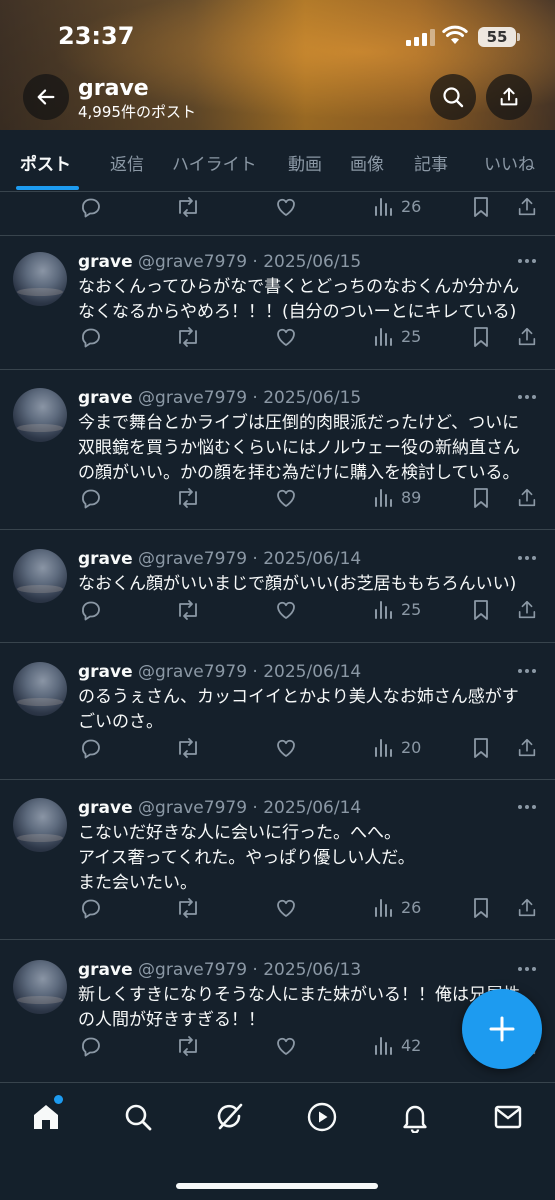 The image size is (555, 1200). Describe the element at coordinates (509, 97) in the screenshot. I see `share-button` at that location.